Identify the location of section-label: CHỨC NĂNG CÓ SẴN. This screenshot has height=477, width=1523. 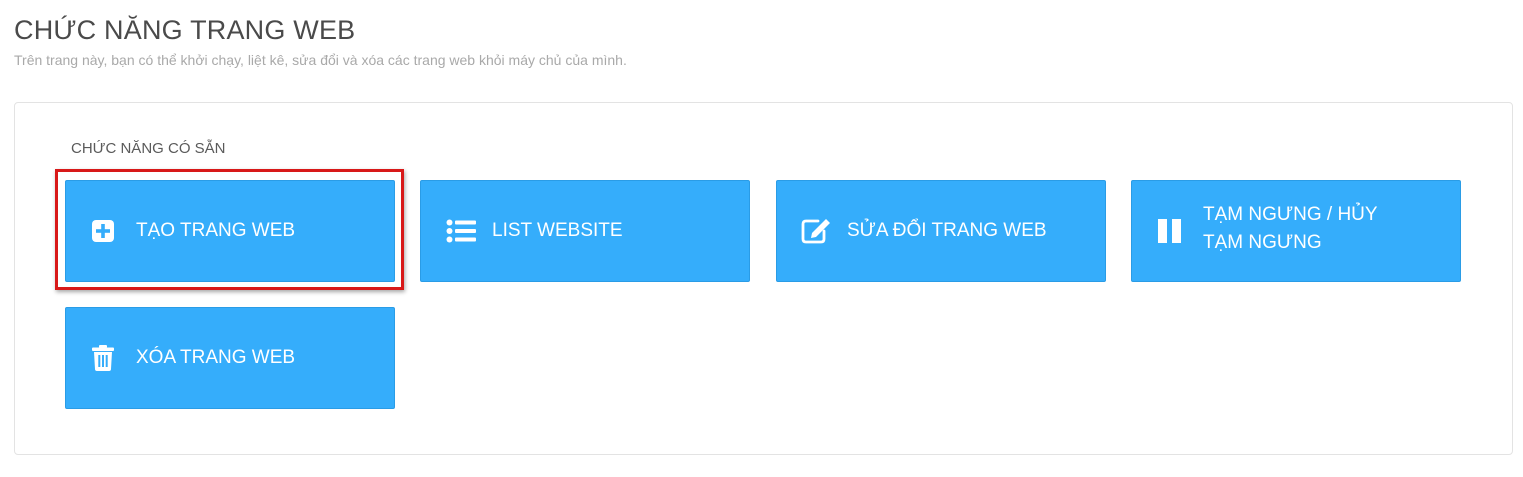
(148, 148).